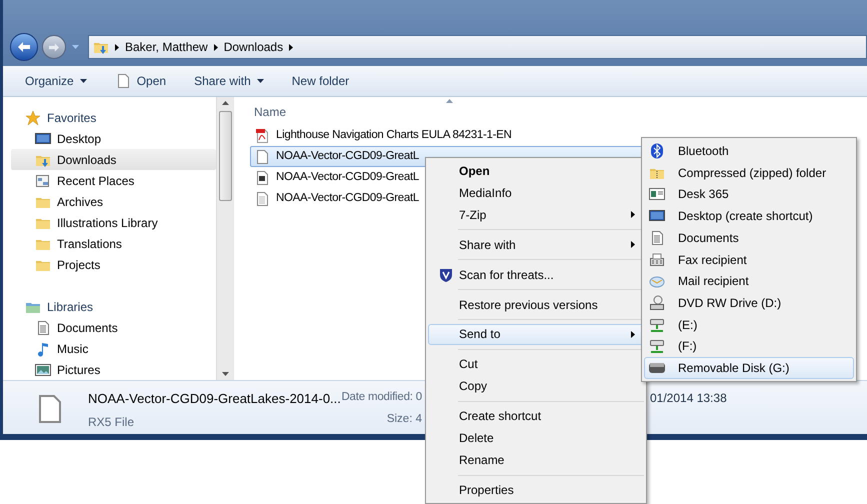 The width and height of the screenshot is (867, 504). I want to click on size-label: Size: 4, so click(404, 420).